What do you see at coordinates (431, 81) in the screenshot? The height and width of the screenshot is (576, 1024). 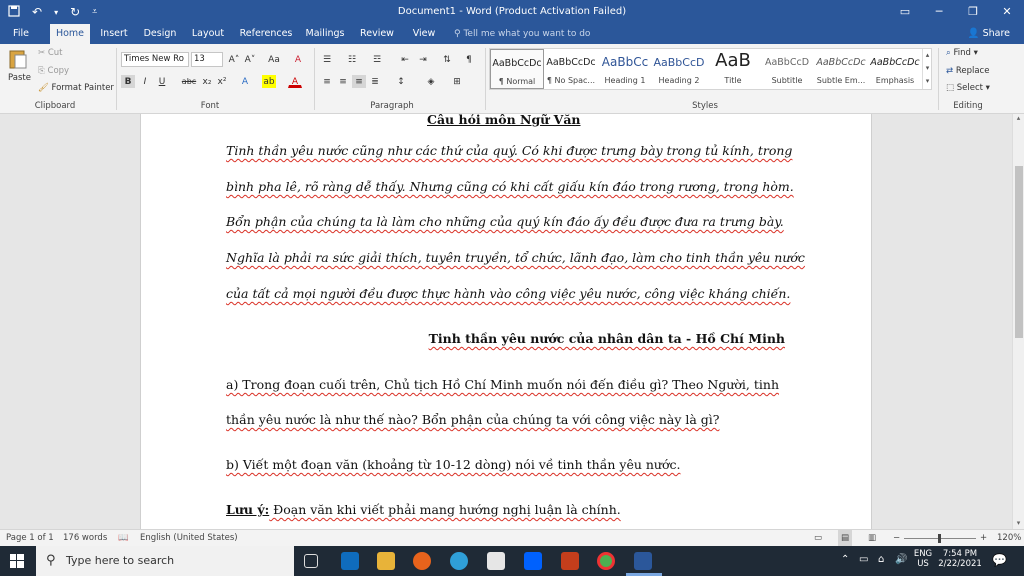 I see `shading-icon: ◈` at bounding box center [431, 81].